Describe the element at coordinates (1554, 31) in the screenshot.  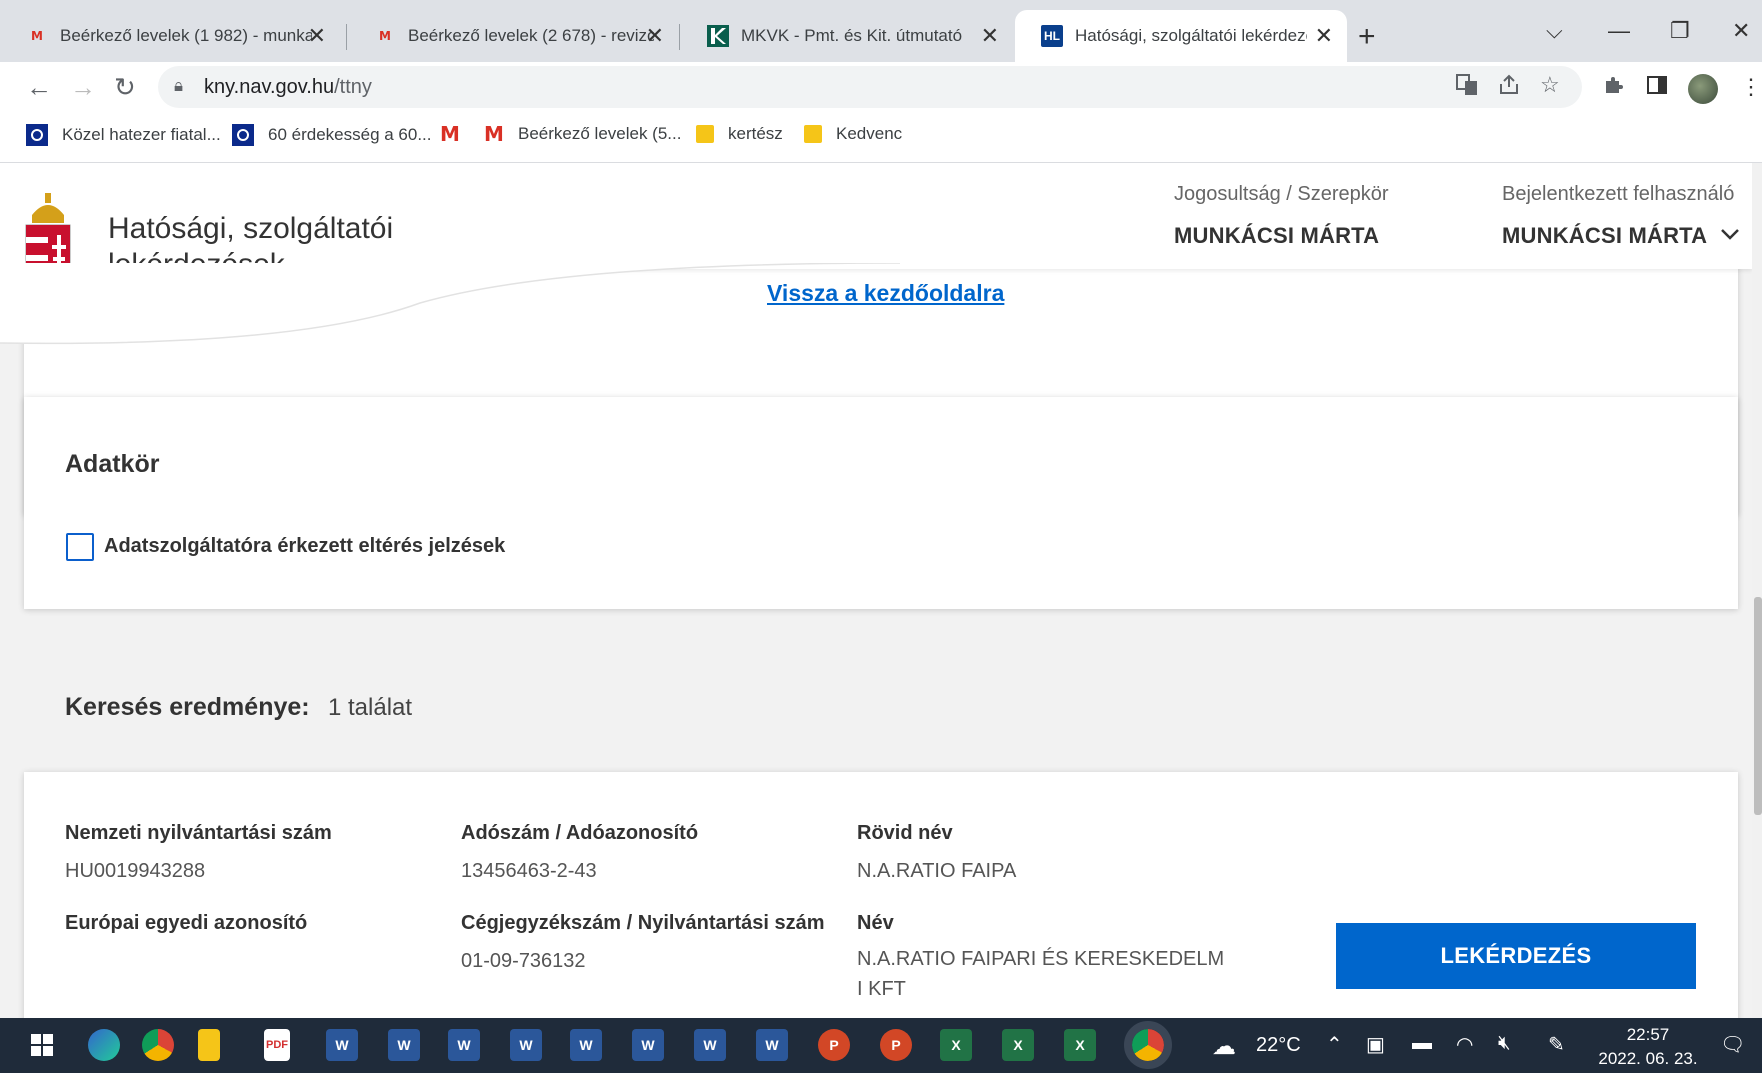
I see `tab-search-icon: ⌵` at that location.